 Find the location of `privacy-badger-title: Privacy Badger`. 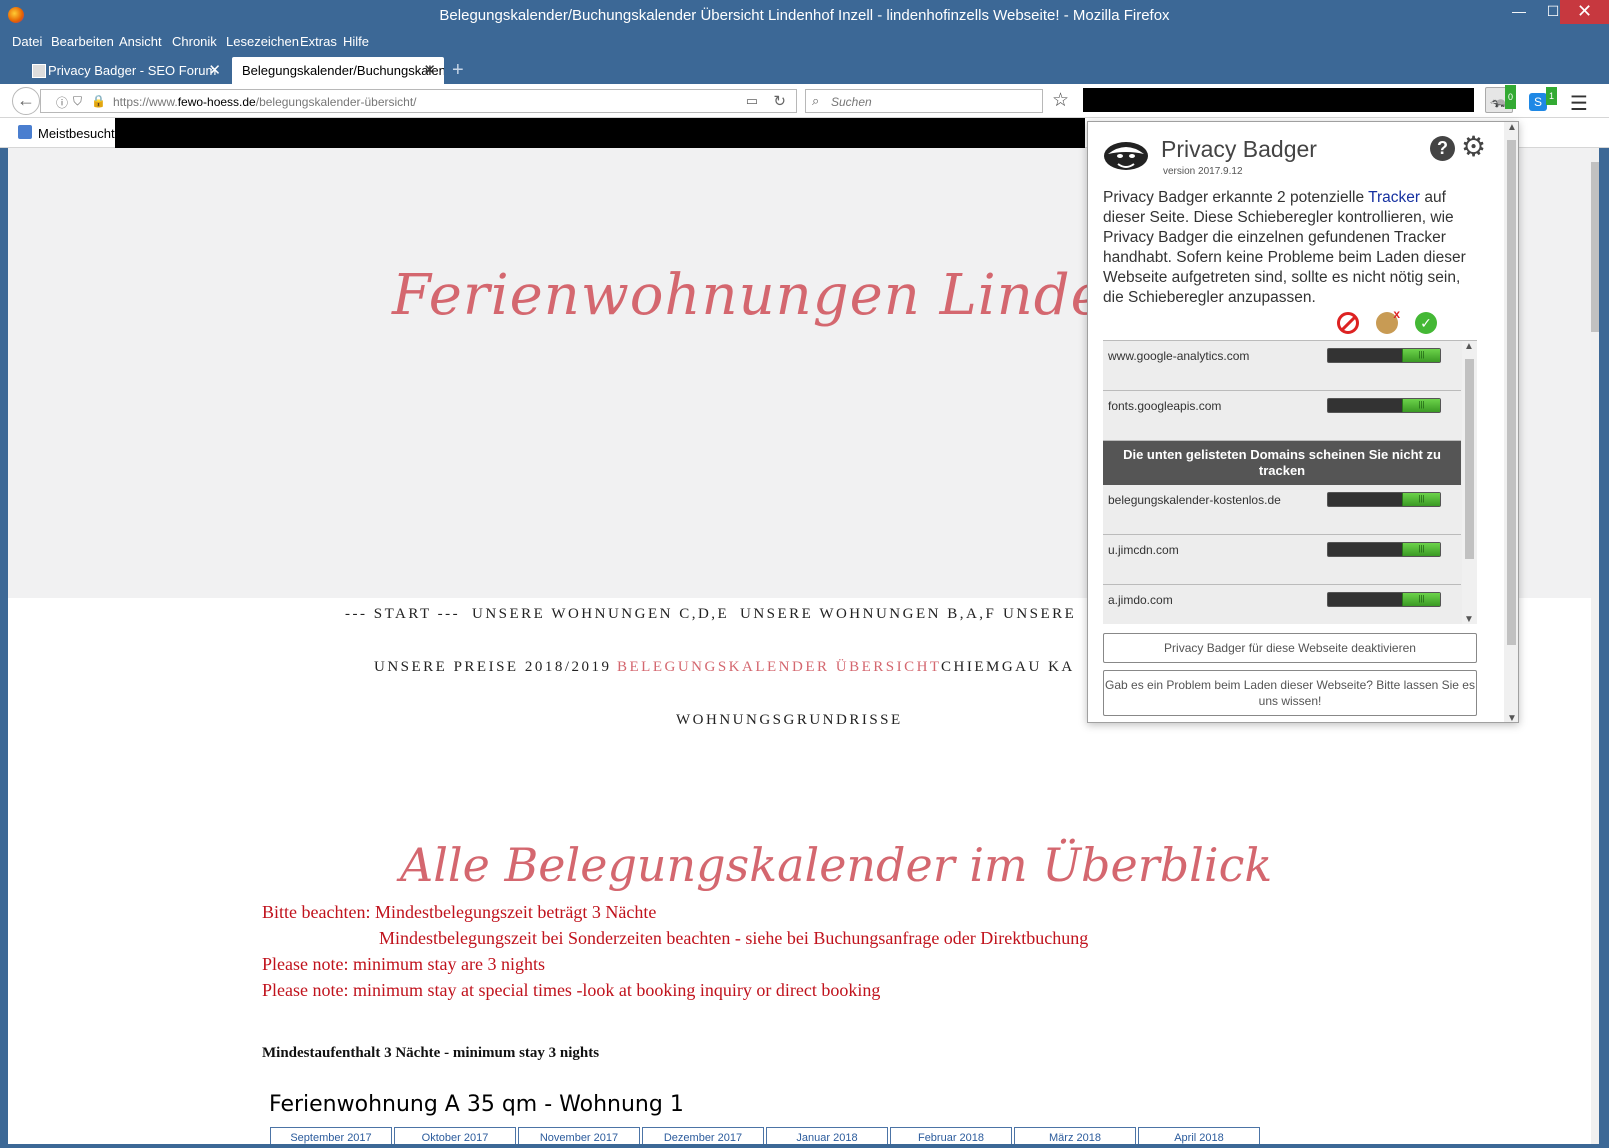

privacy-badger-title: Privacy Badger is located at coordinates (1239, 149).